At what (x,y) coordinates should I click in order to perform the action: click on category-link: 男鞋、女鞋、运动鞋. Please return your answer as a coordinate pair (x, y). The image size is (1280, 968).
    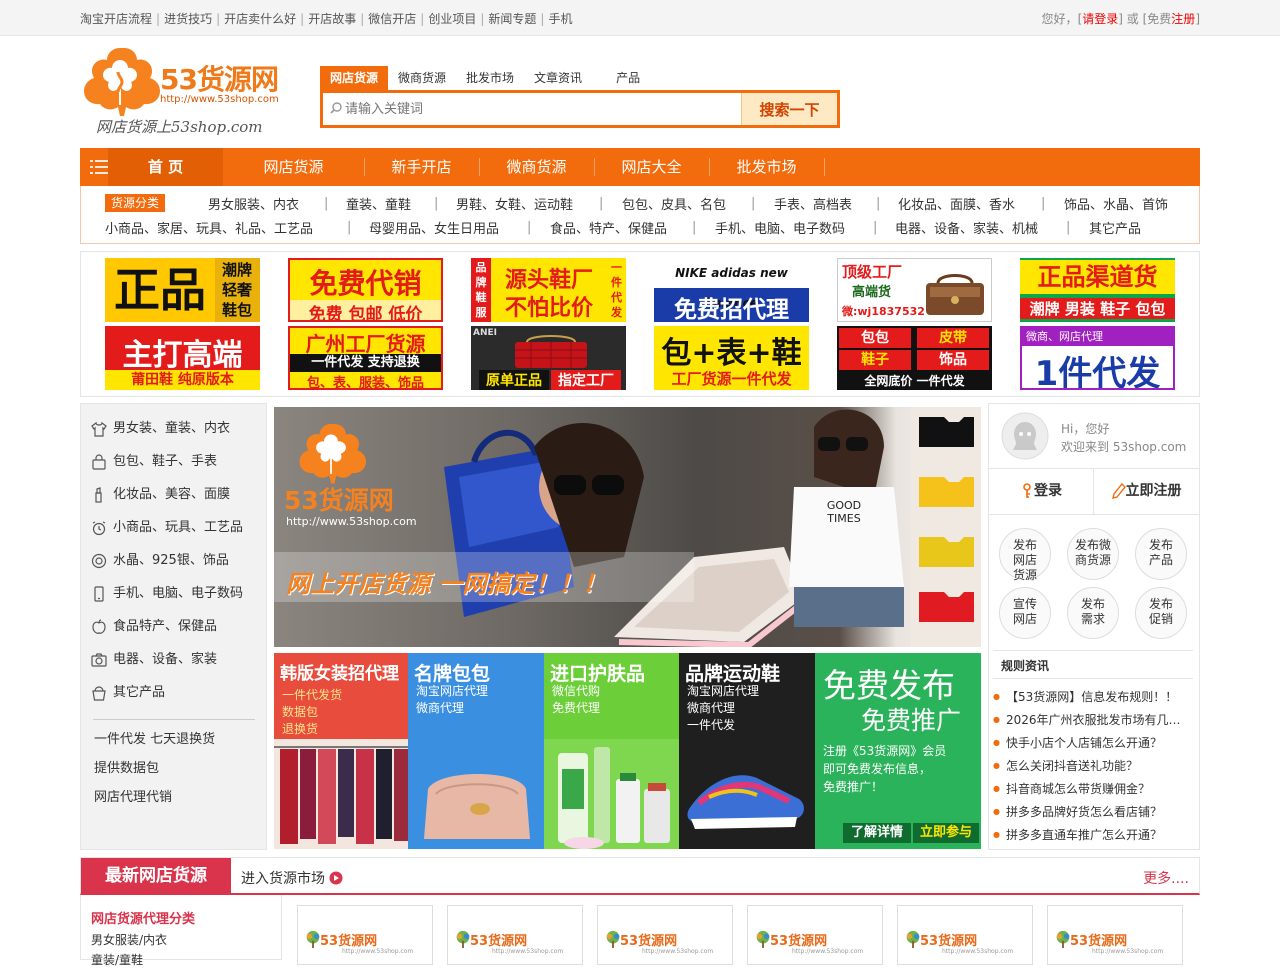
    Looking at the image, I should click on (514, 203).